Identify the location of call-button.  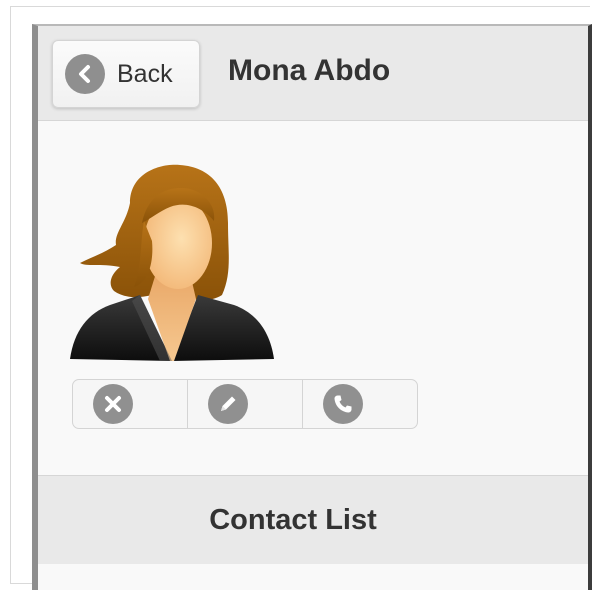
(360, 404).